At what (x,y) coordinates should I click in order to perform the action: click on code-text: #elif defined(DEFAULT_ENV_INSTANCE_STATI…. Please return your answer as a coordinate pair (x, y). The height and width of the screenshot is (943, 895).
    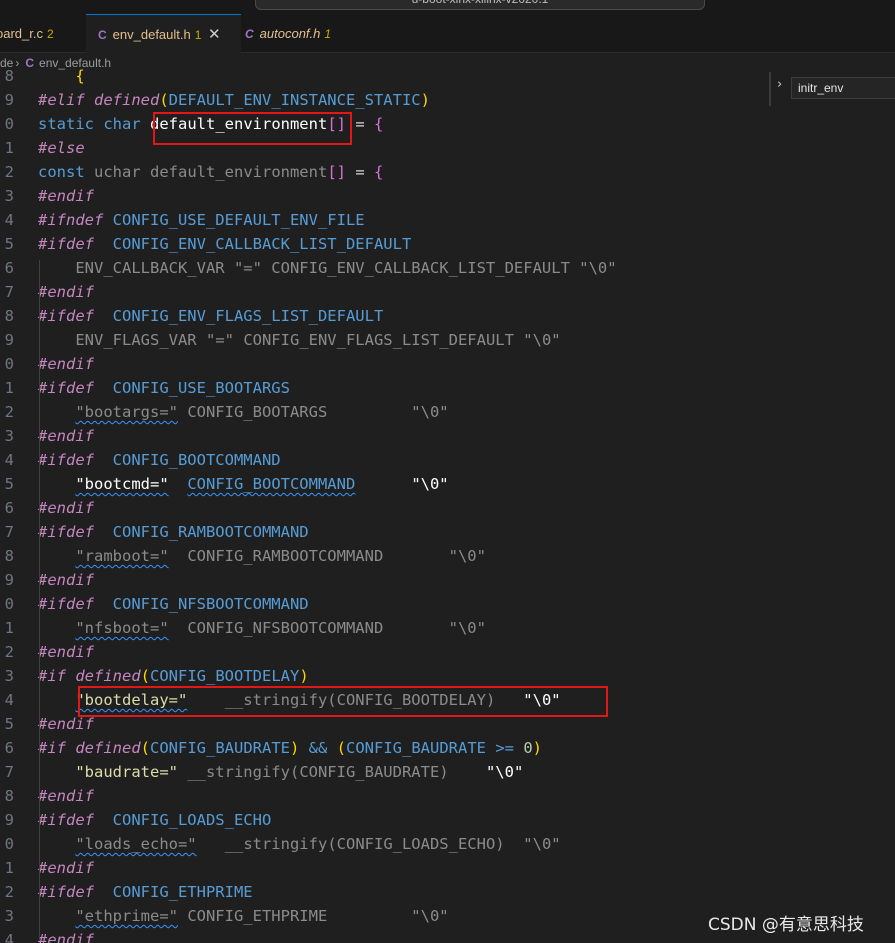
    Looking at the image, I should click on (234, 100).